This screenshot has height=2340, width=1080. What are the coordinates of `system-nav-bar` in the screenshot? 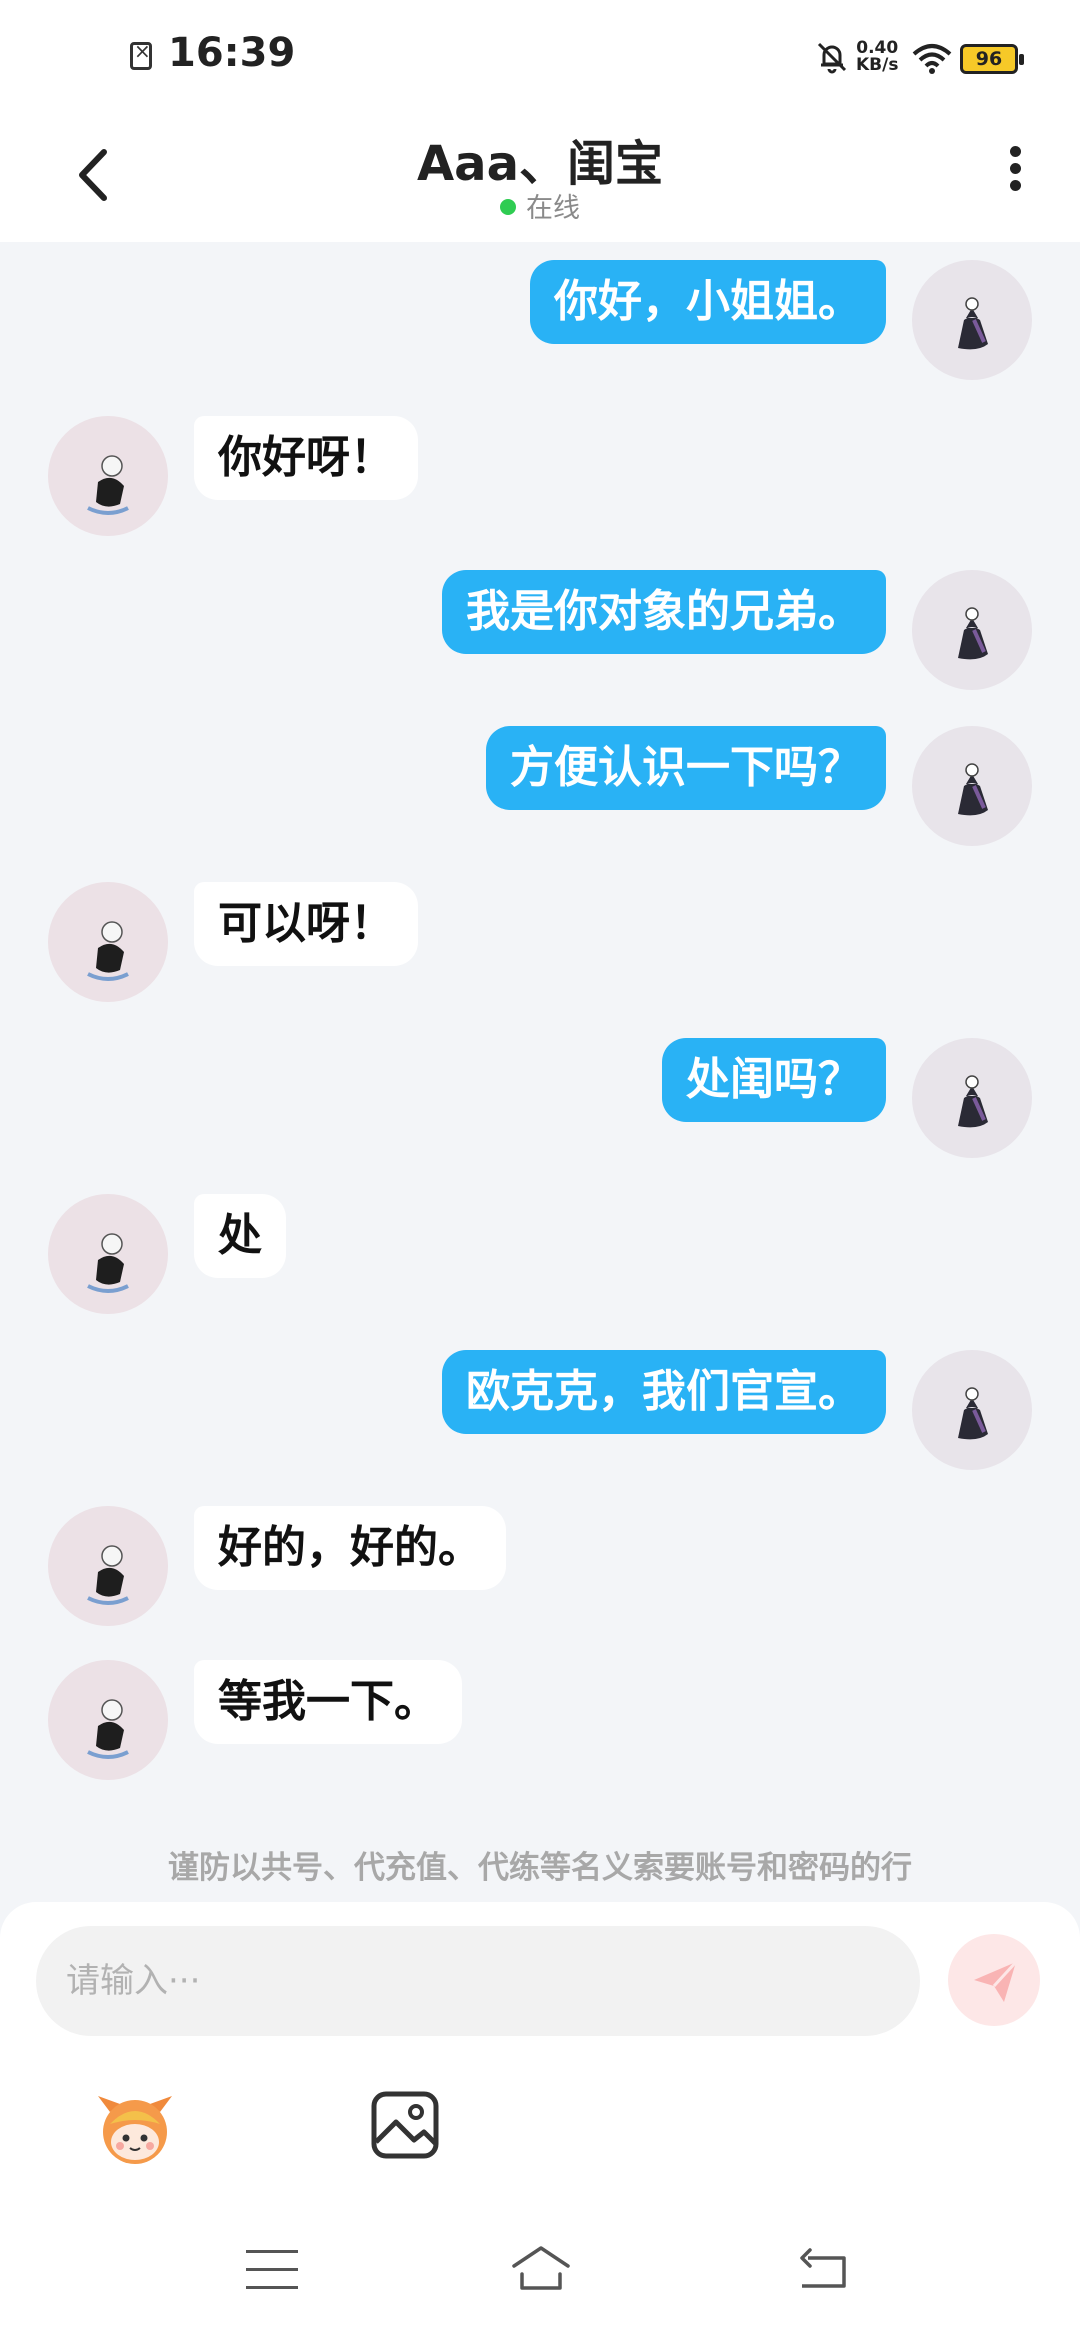 It's located at (540, 2275).